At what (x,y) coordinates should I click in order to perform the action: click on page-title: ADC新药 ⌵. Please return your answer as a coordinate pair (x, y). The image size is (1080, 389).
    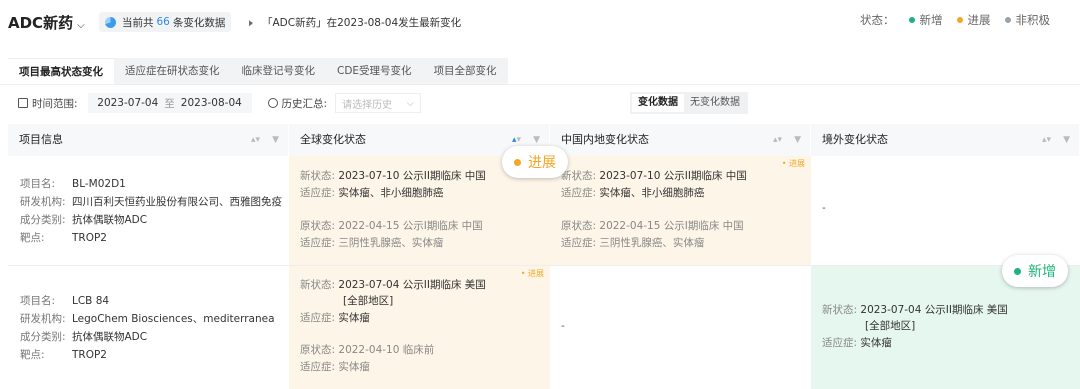
    Looking at the image, I should click on (46, 22).